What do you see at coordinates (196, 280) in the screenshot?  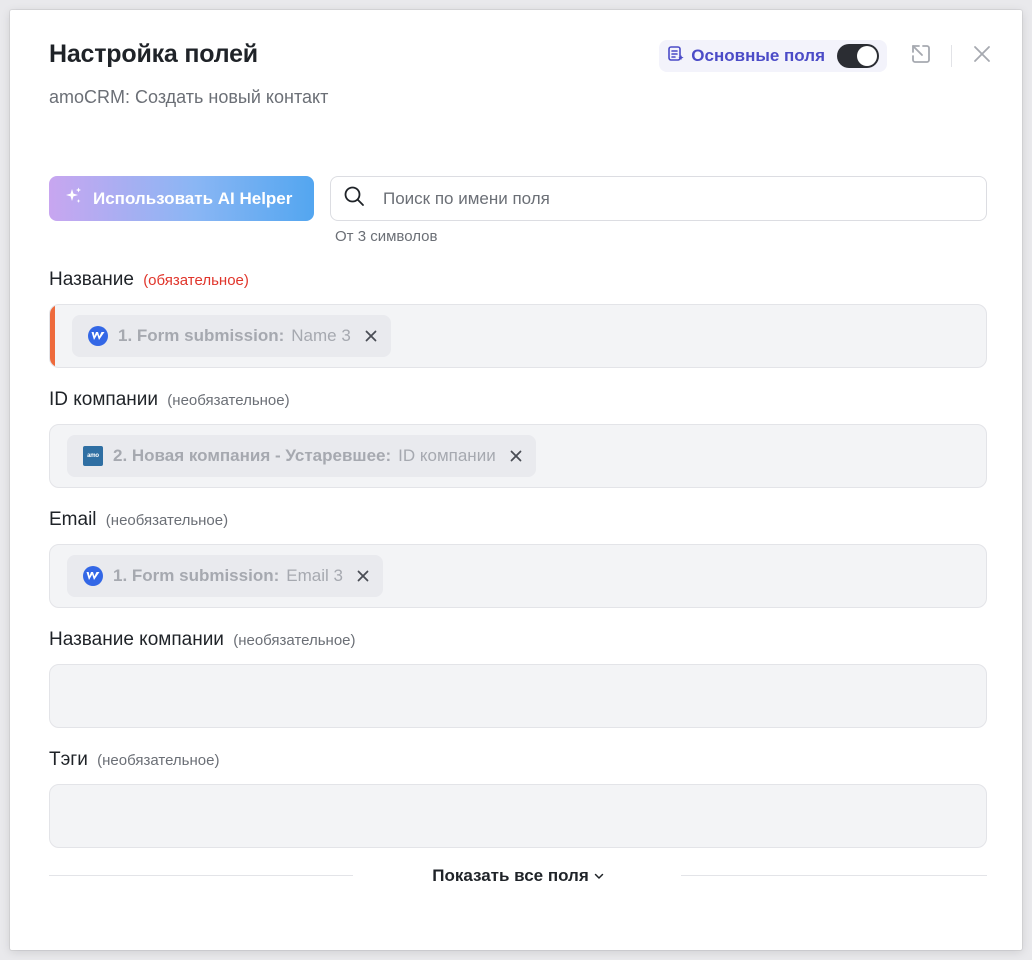 I see `required-note: (обязательное)` at bounding box center [196, 280].